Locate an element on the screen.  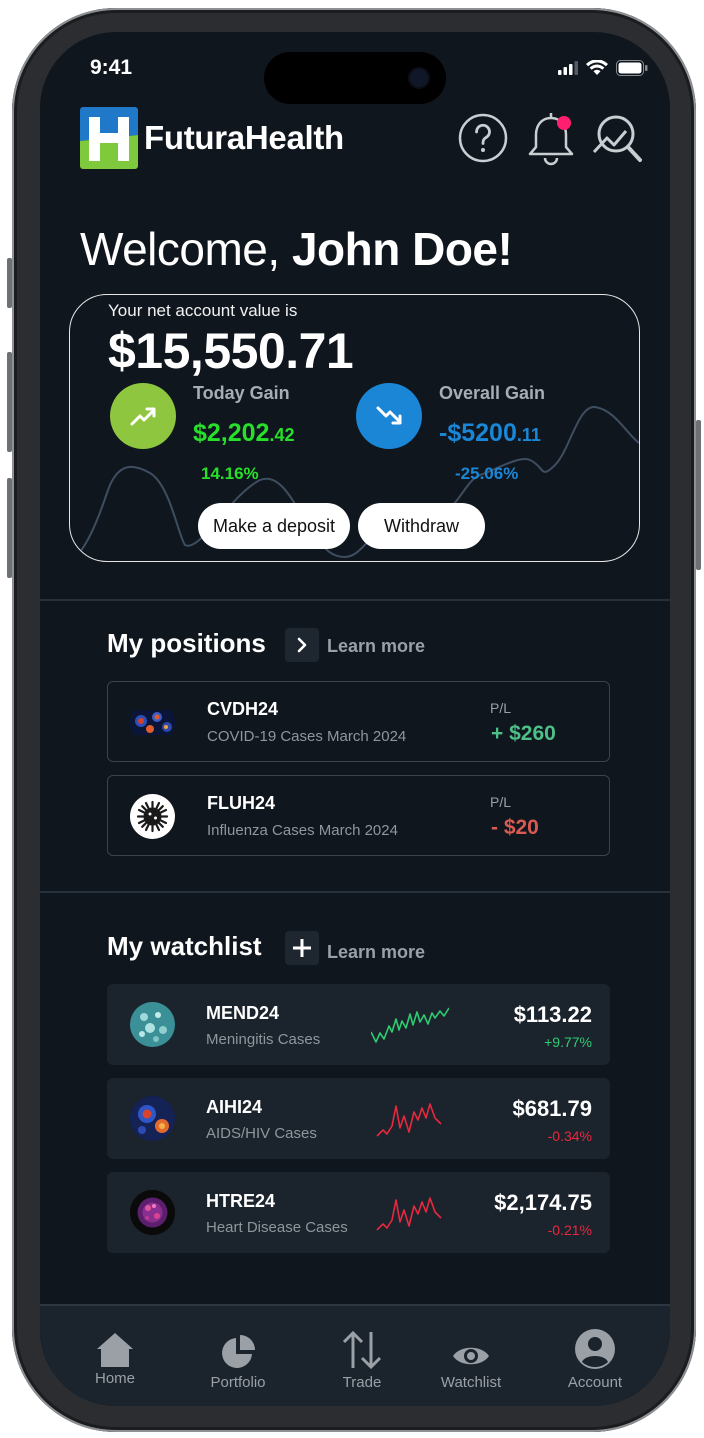
arrows-up-down-icon is located at coordinates (362, 1350).